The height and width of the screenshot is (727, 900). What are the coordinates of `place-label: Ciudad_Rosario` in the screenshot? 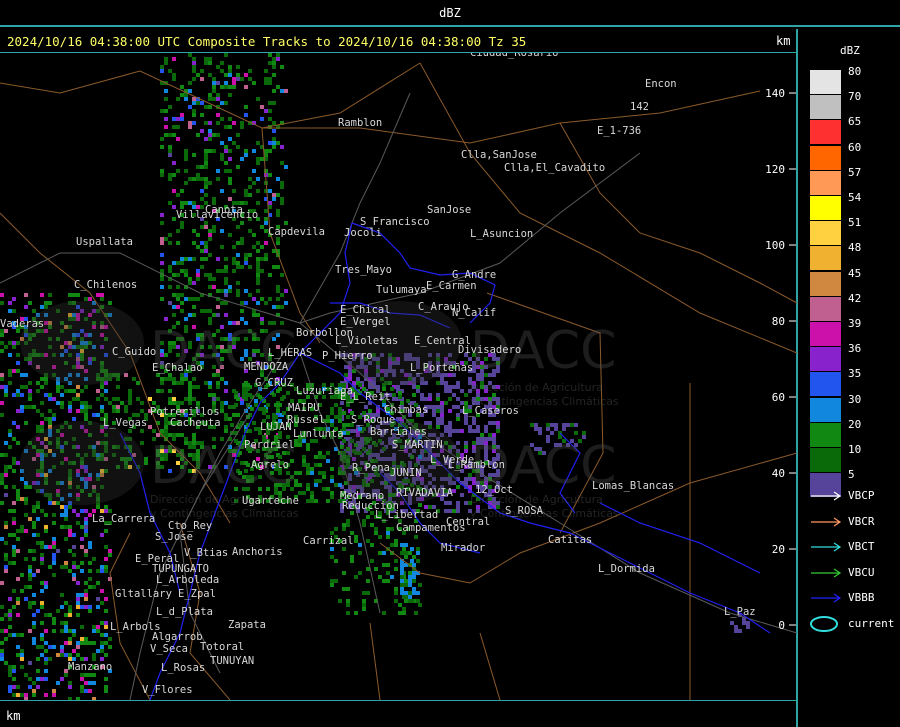 It's located at (514, 56).